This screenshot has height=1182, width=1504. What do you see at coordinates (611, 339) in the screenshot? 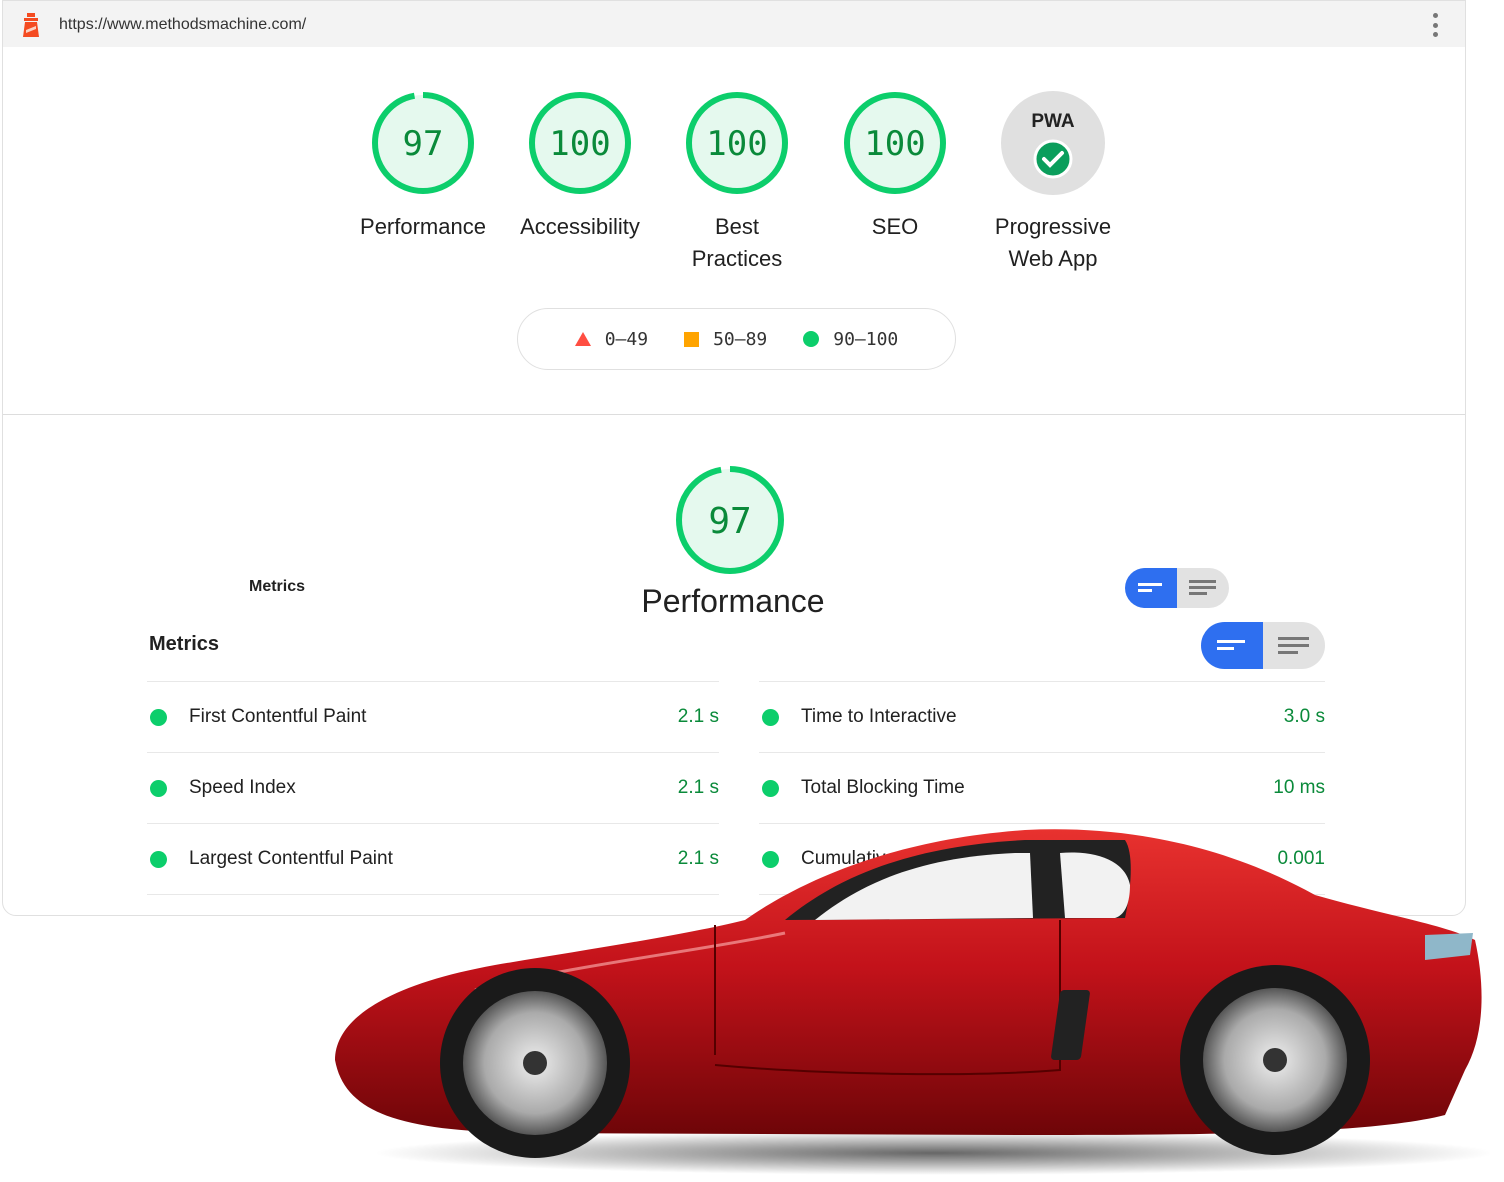
I see `legend-fail: 0–49` at bounding box center [611, 339].